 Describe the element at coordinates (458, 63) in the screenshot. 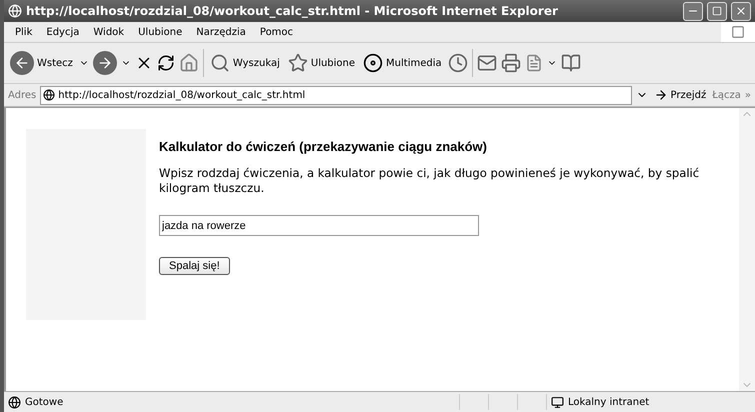

I see `history-button` at that location.